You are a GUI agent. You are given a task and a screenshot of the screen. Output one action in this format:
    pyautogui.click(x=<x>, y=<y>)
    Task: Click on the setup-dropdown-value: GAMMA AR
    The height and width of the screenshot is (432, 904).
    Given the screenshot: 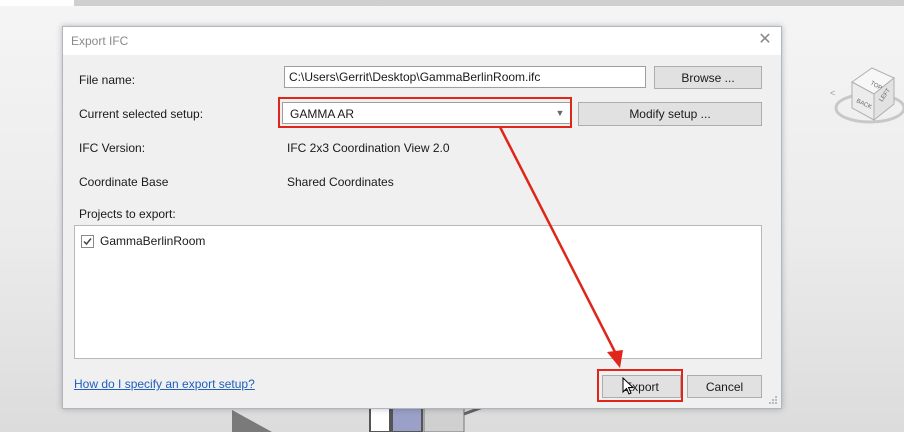 What is the action you would take?
    pyautogui.click(x=322, y=114)
    